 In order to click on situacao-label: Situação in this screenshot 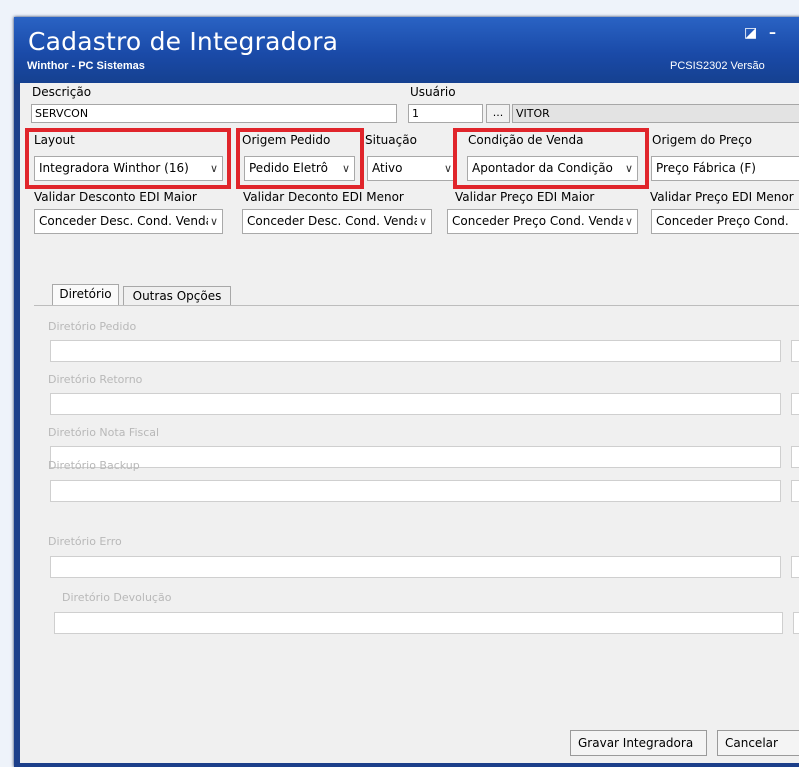, I will do `click(391, 140)`.